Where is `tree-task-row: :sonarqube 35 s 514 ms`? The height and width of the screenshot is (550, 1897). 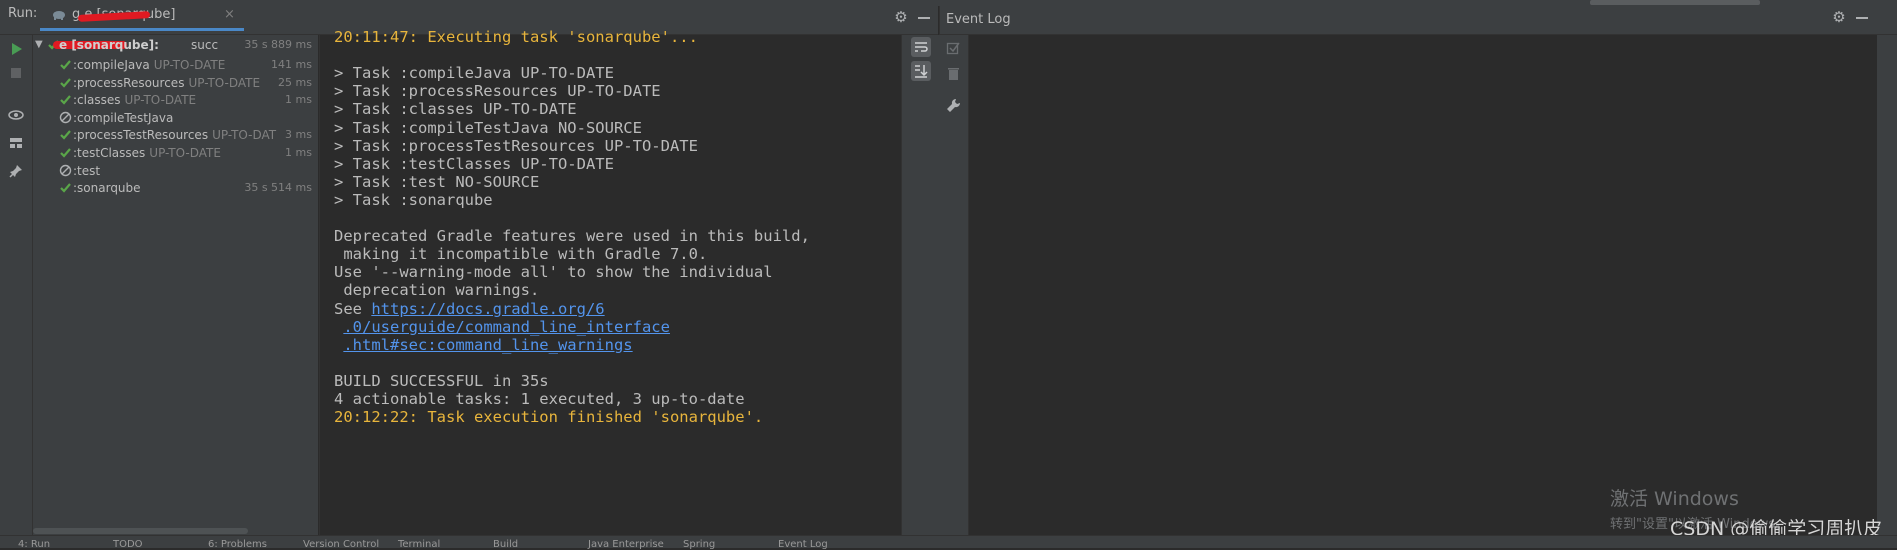 tree-task-row: :sonarqube 35 s 514 ms is located at coordinates (175, 188).